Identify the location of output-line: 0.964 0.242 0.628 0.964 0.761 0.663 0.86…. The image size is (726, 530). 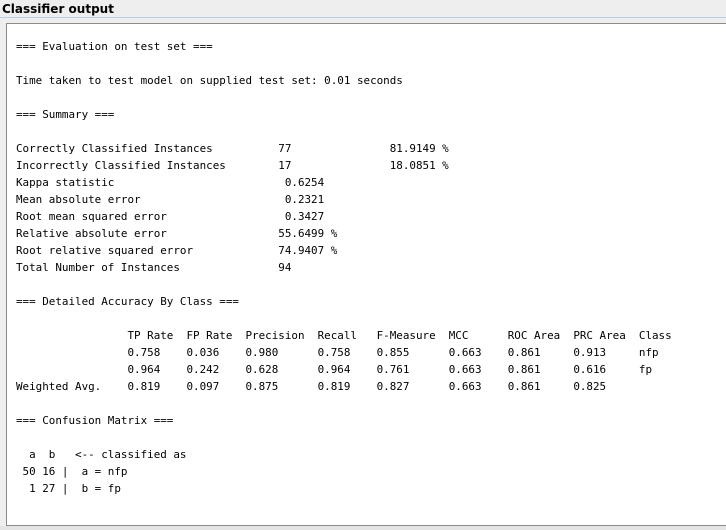
(334, 369).